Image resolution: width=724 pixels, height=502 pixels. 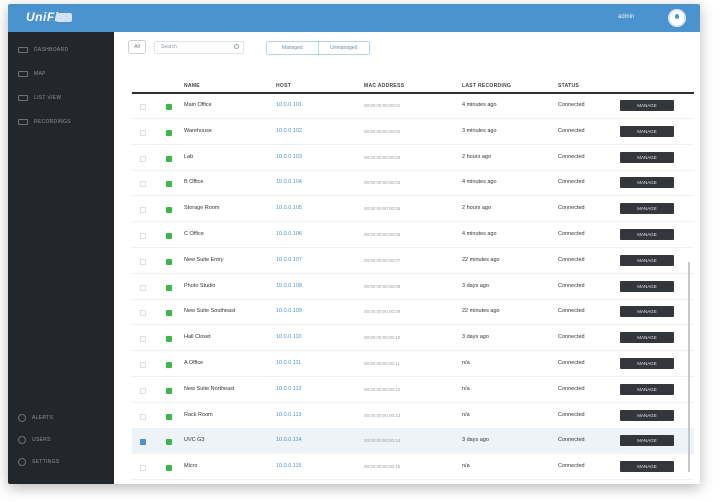 What do you see at coordinates (382, 441) in the screenshot?
I see `camera-mac: 00:00:00:00:00:14` at bounding box center [382, 441].